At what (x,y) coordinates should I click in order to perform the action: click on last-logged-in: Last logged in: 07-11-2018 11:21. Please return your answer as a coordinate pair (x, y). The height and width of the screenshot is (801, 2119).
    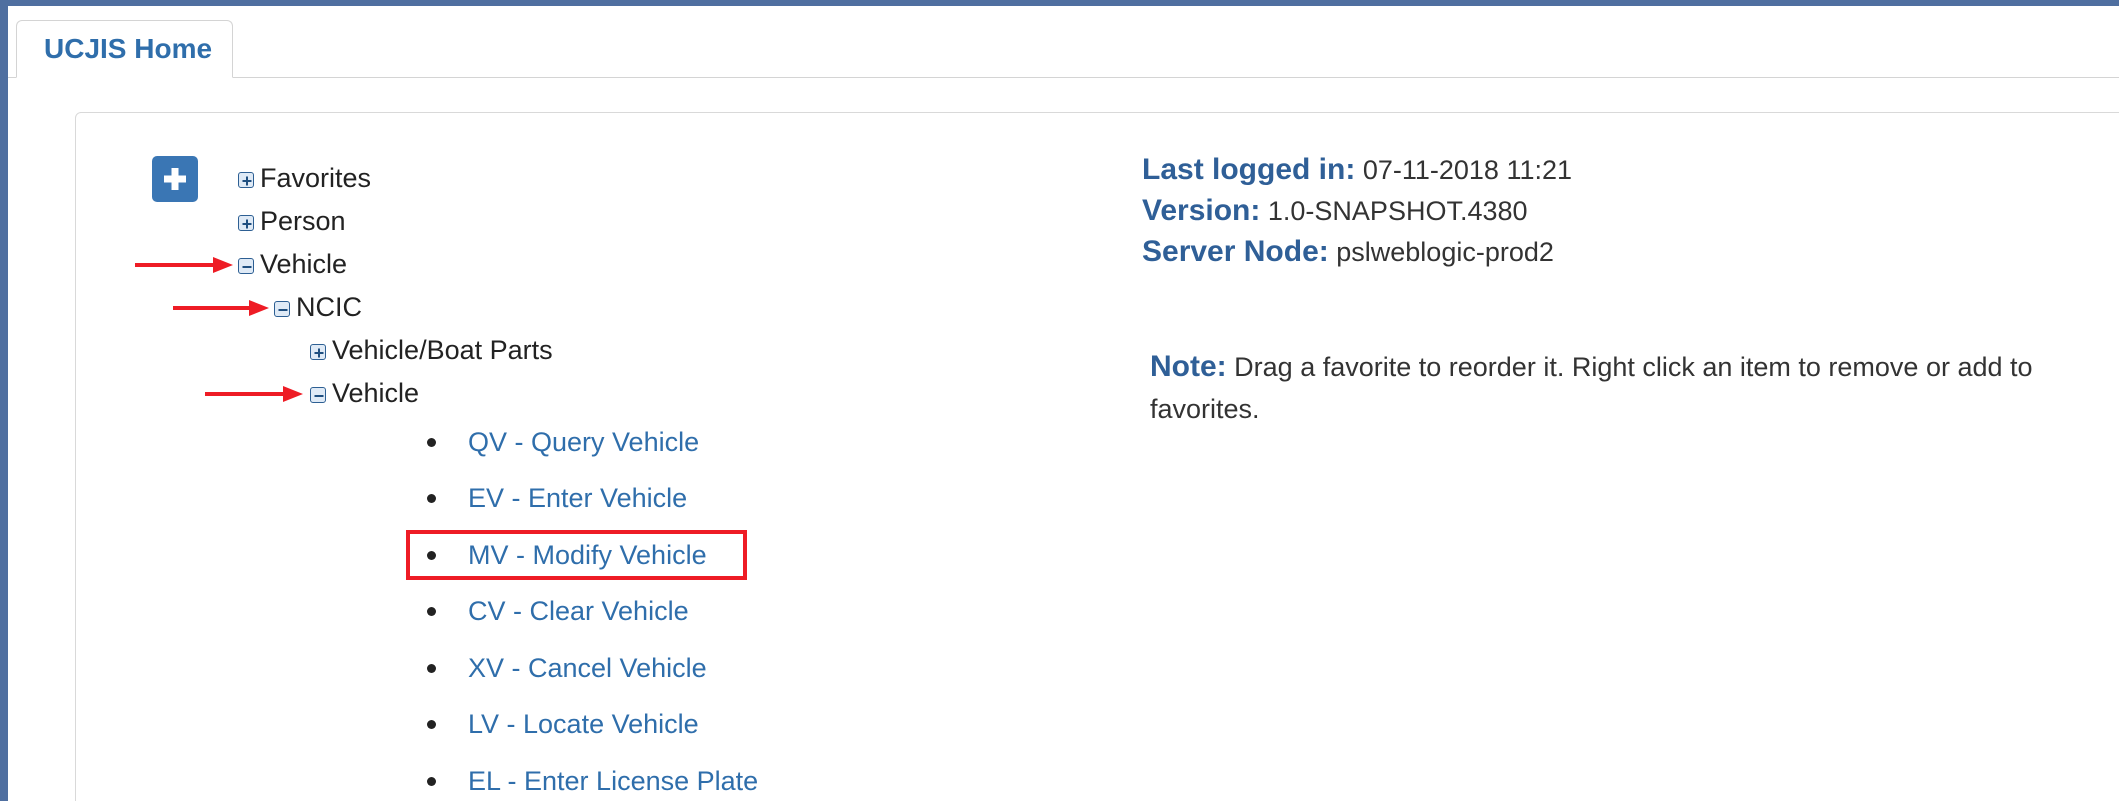
    Looking at the image, I should click on (1357, 170).